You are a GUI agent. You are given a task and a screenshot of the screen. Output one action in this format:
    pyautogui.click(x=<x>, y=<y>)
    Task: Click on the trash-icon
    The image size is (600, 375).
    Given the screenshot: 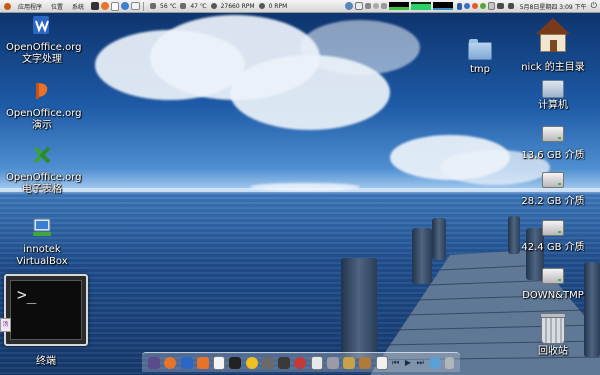 What is the action you would take?
    pyautogui.click(x=553, y=328)
    